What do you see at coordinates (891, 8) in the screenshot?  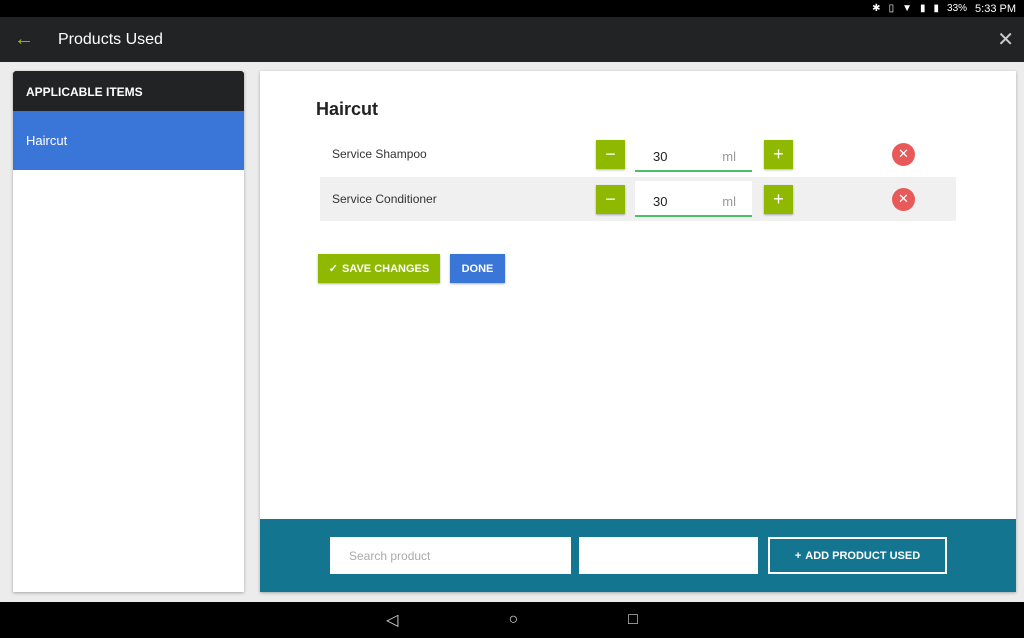 I see `vibrate-icon: ▯` at bounding box center [891, 8].